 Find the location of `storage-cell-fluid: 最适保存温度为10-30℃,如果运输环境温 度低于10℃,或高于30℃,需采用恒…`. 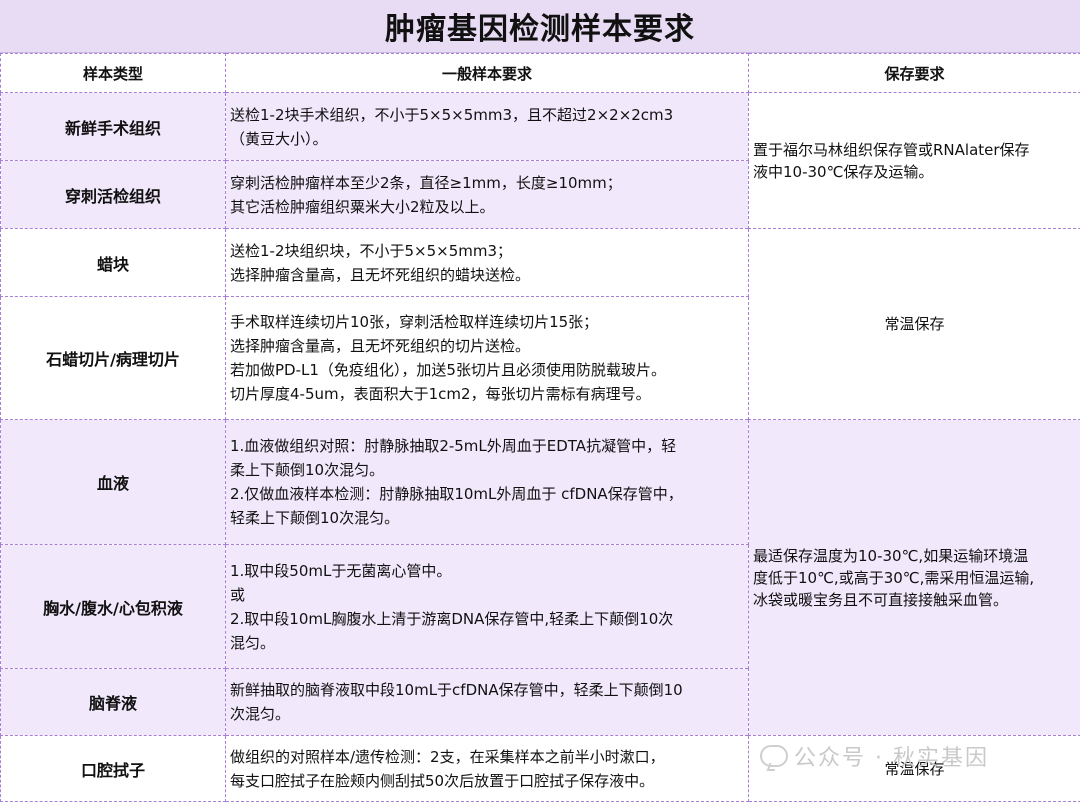

storage-cell-fluid: 最适保存温度为10-30℃,如果运输环境温 度低于10℃,或高于30℃,需采用恒… is located at coordinates (914, 577).